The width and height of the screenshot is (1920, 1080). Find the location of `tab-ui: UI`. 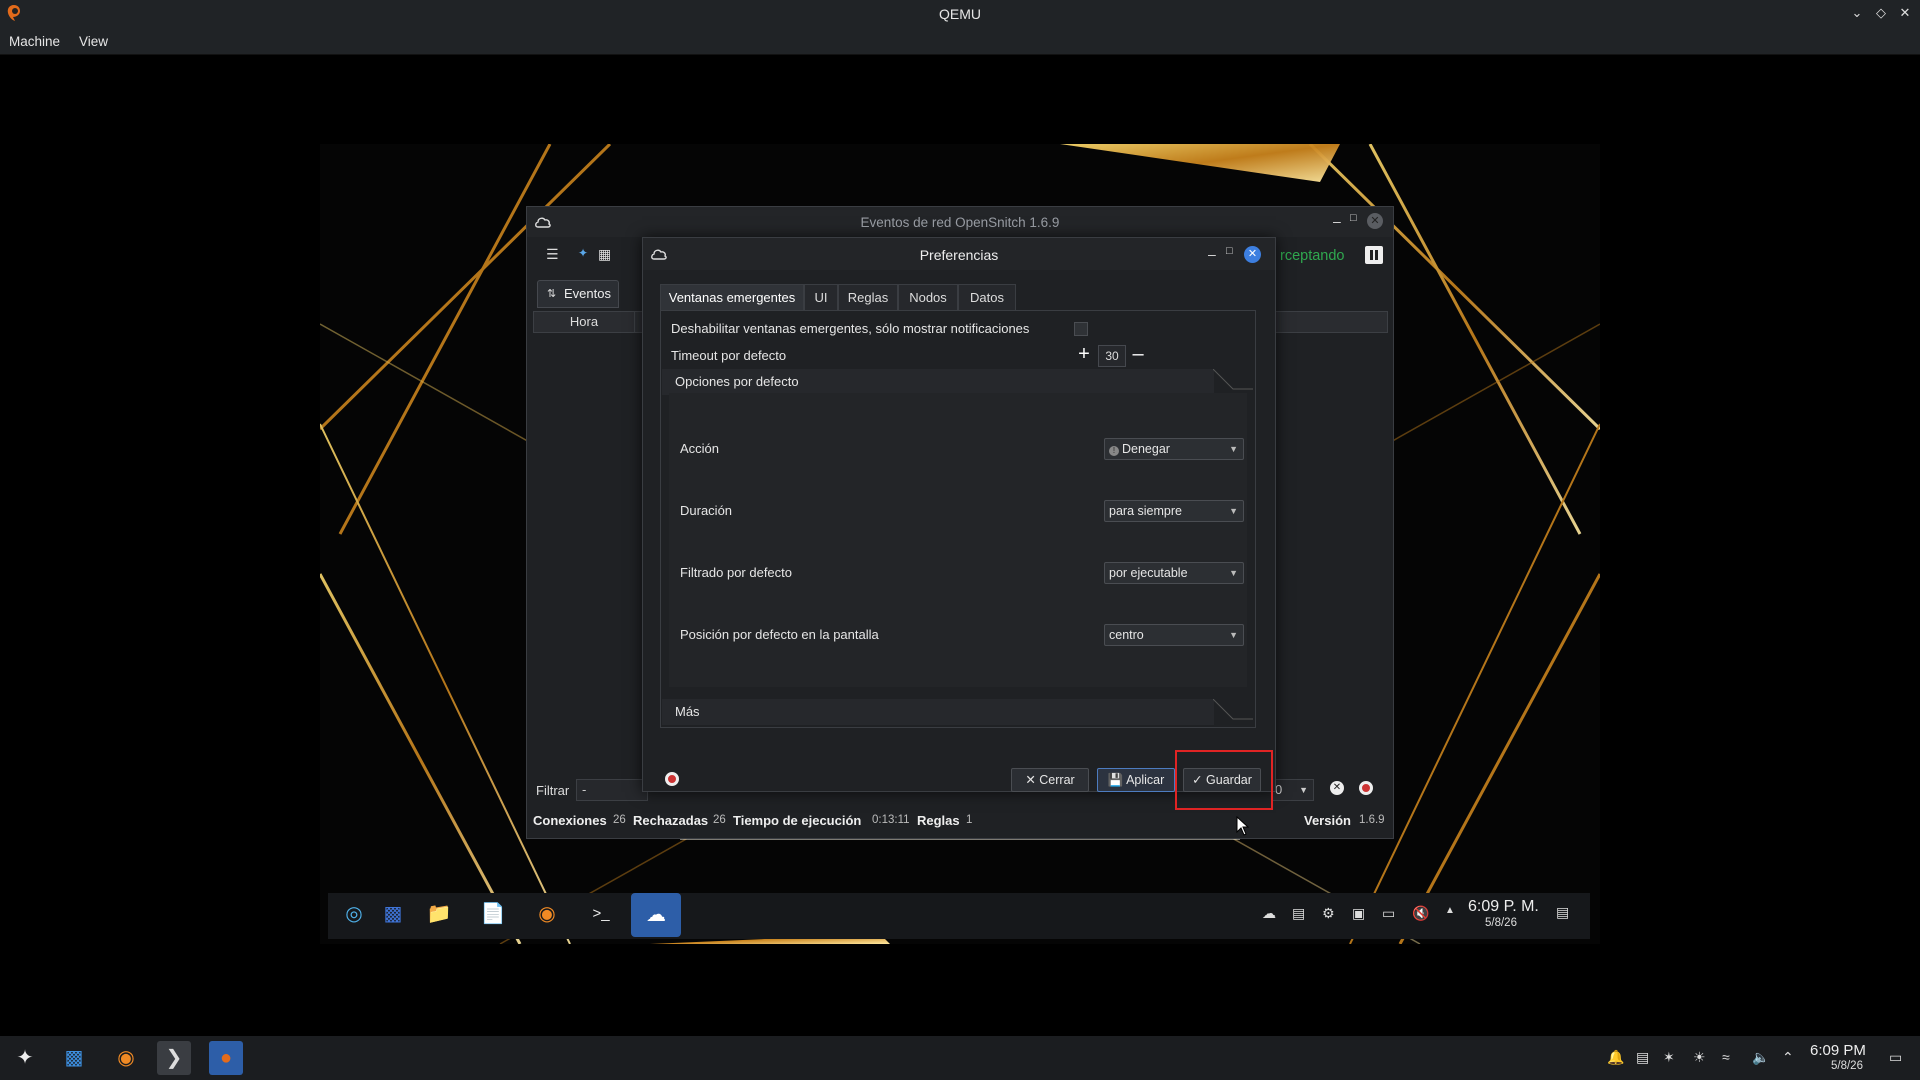

tab-ui: UI is located at coordinates (821, 297).